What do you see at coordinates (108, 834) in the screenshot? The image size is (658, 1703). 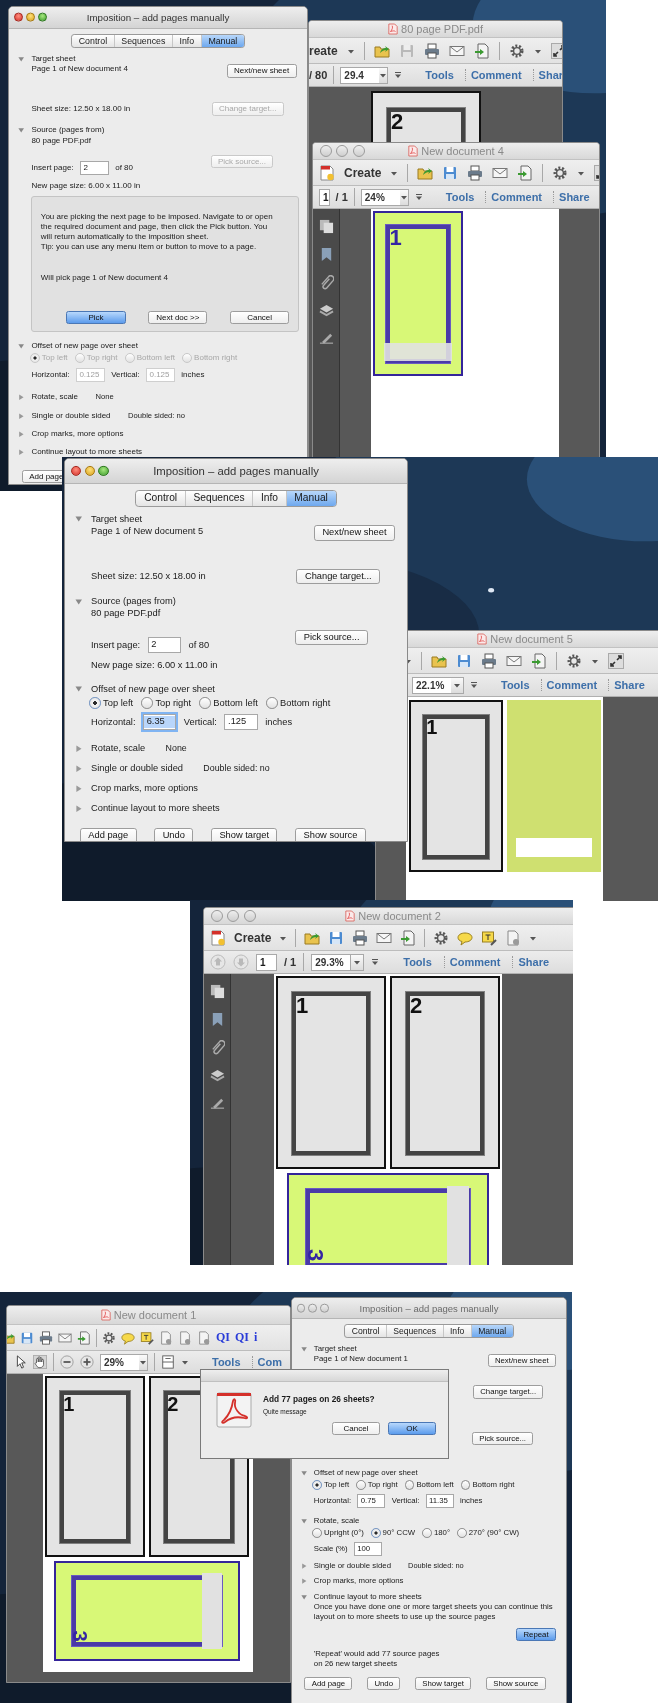 I see `button: Add page` at bounding box center [108, 834].